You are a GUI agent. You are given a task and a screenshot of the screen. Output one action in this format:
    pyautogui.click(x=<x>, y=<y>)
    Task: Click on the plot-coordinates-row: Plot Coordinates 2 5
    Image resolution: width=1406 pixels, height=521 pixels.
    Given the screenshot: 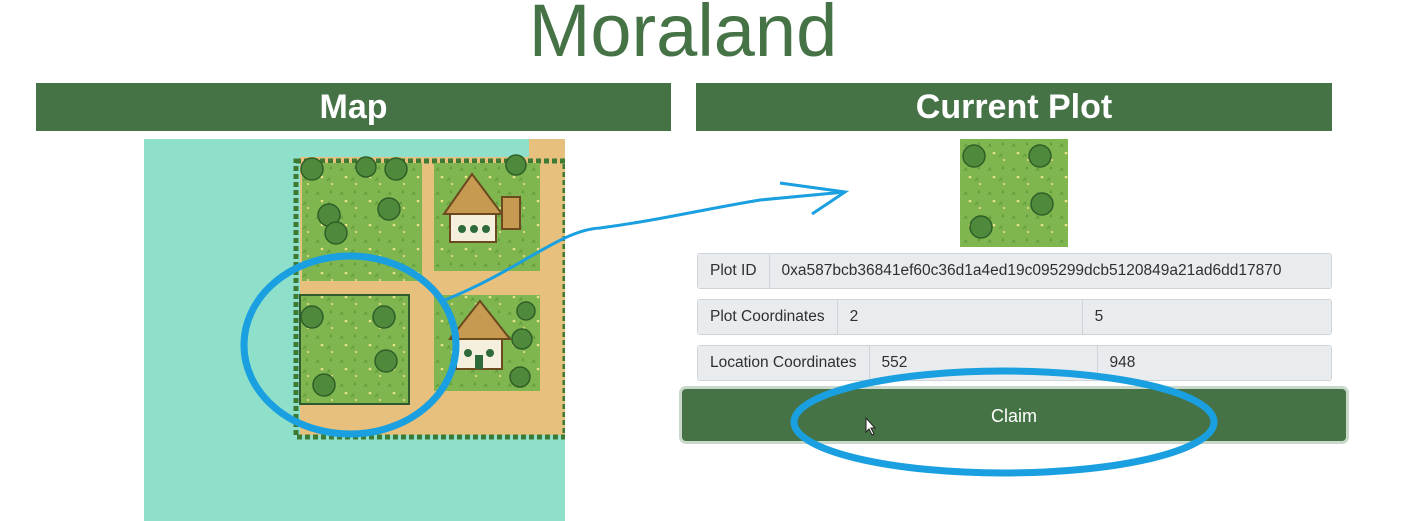 What is the action you would take?
    pyautogui.click(x=1014, y=317)
    